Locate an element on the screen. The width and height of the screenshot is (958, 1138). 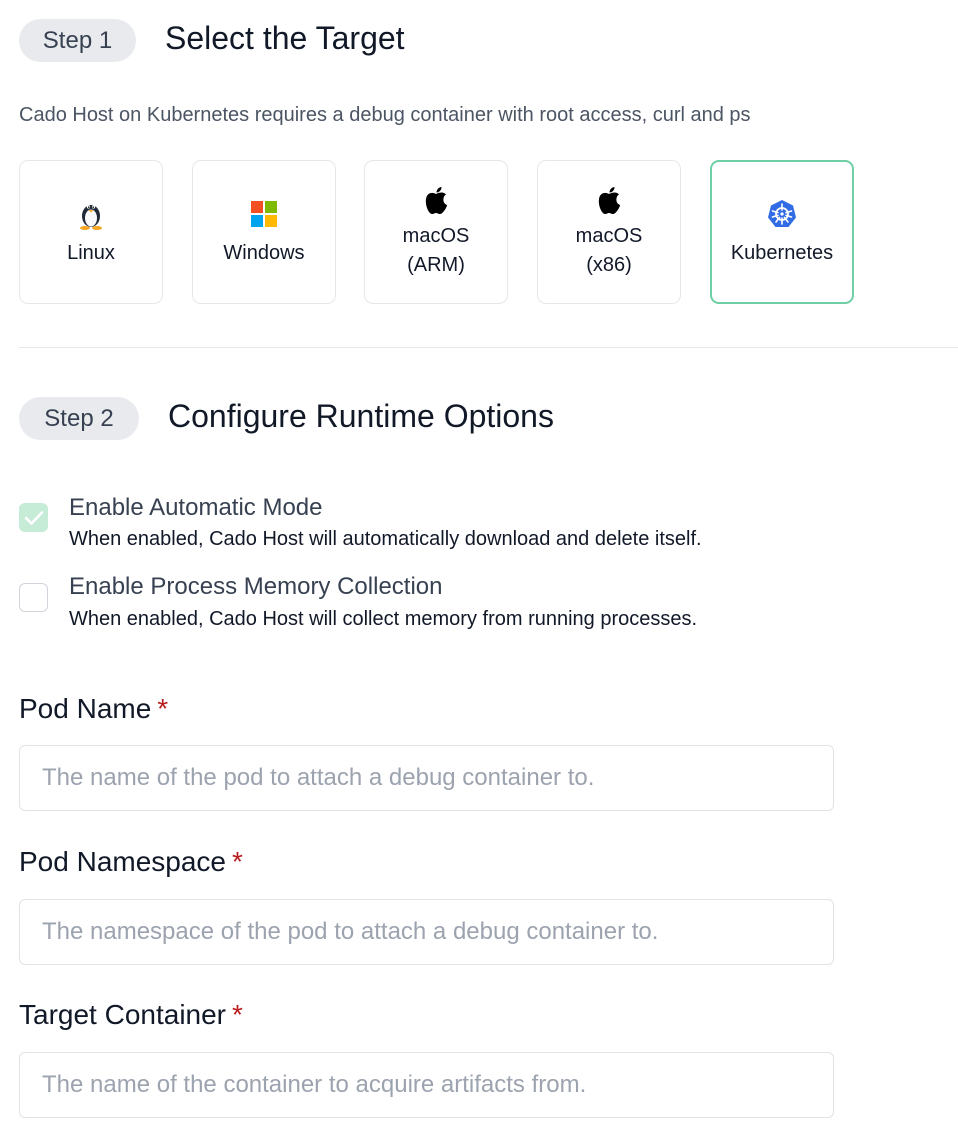
pod-namespace-label: Pod Namespace * is located at coordinates (131, 862).